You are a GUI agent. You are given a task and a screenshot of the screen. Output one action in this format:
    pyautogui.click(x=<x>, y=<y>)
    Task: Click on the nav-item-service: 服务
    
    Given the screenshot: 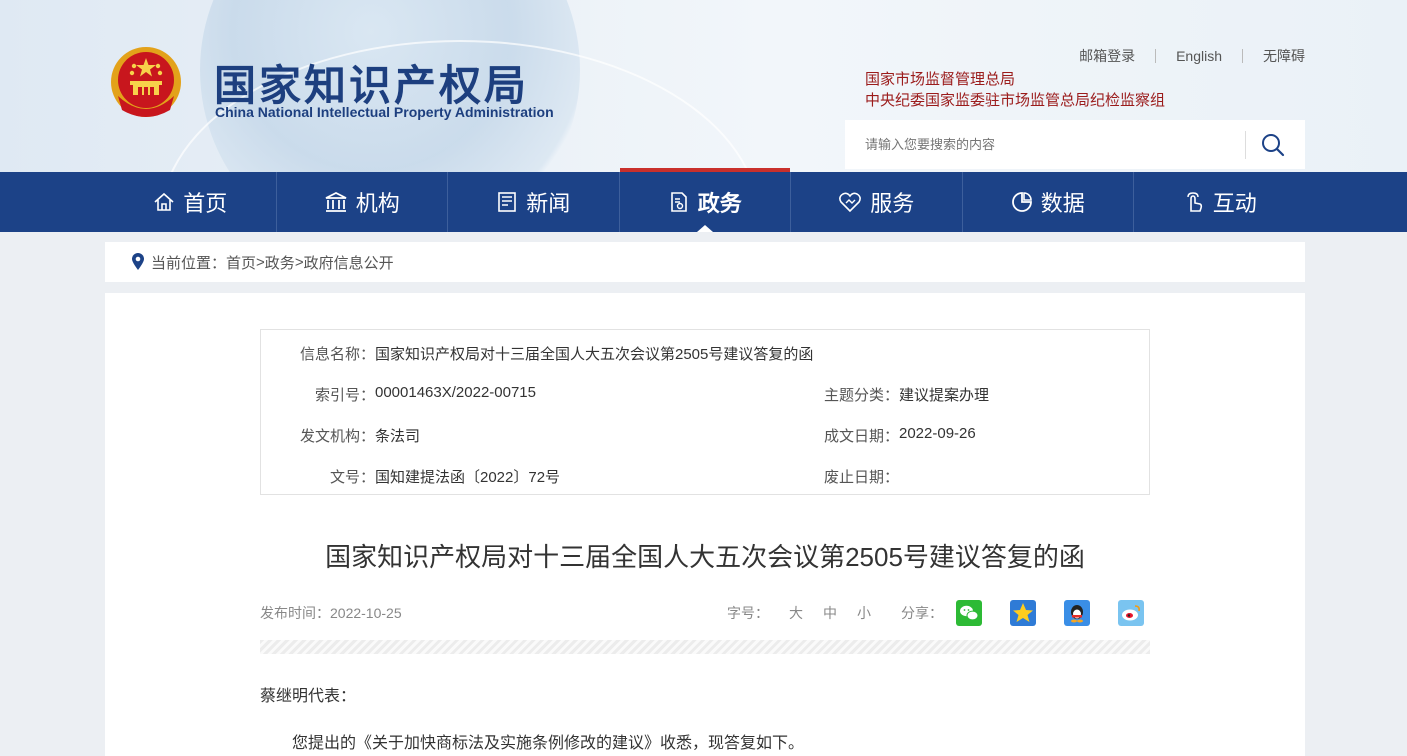 What is the action you would take?
    pyautogui.click(x=877, y=202)
    